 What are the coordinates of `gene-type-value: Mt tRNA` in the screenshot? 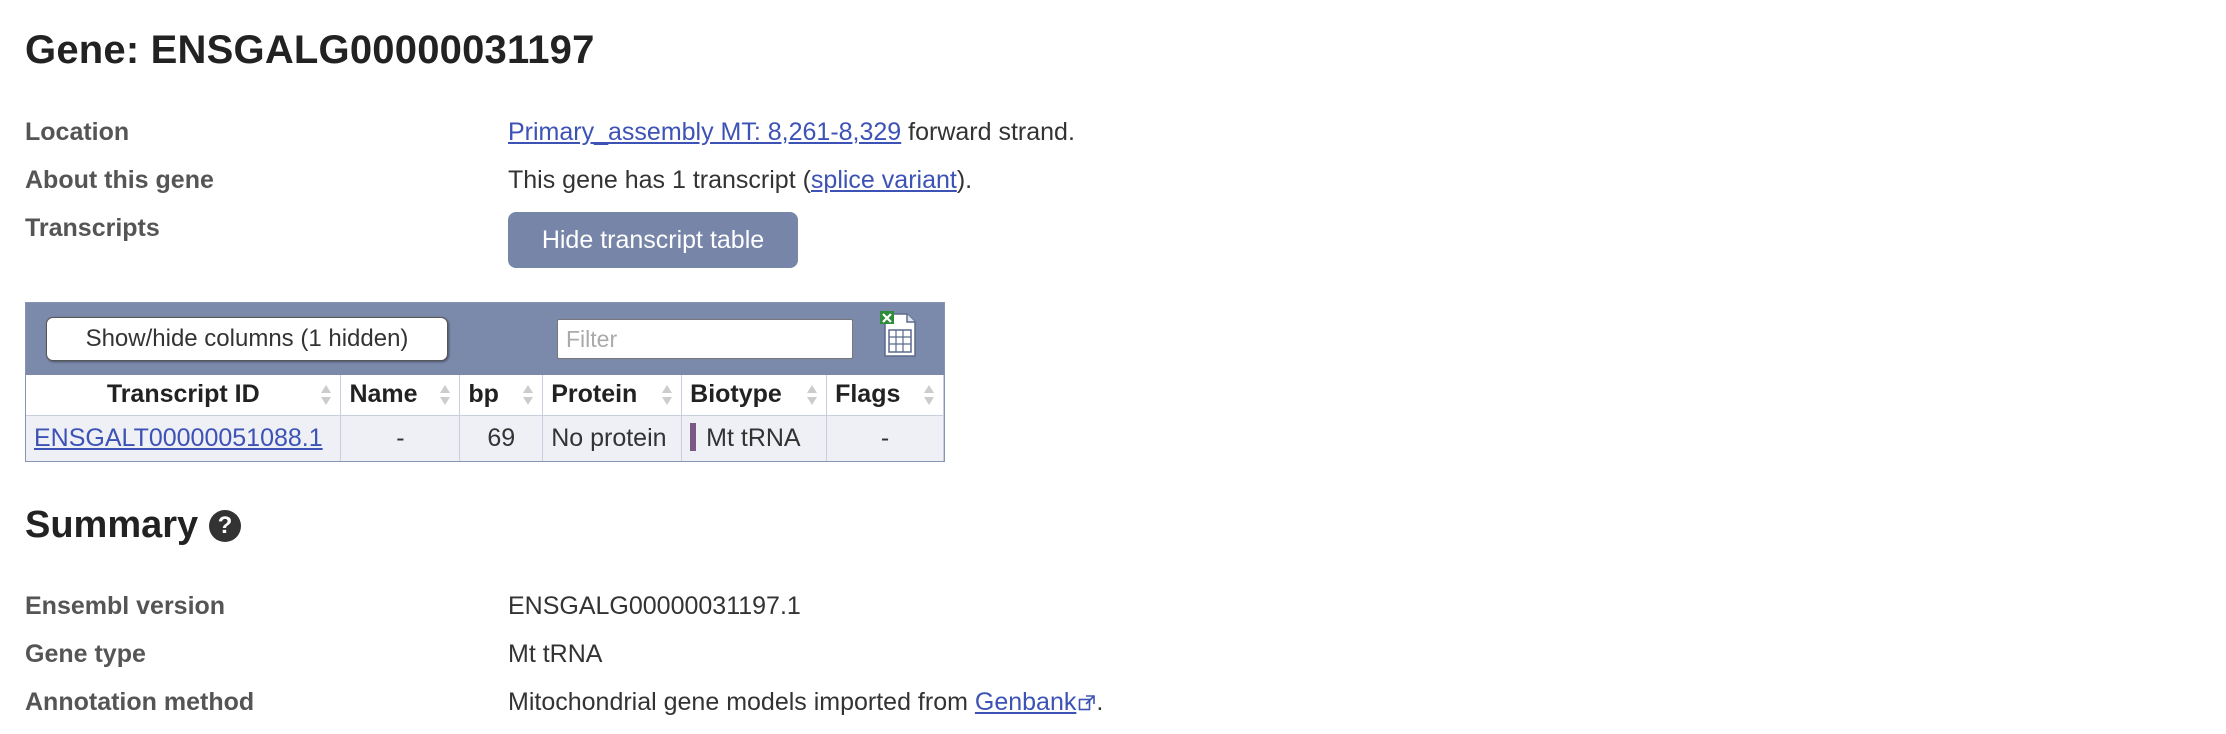 It's located at (555, 654).